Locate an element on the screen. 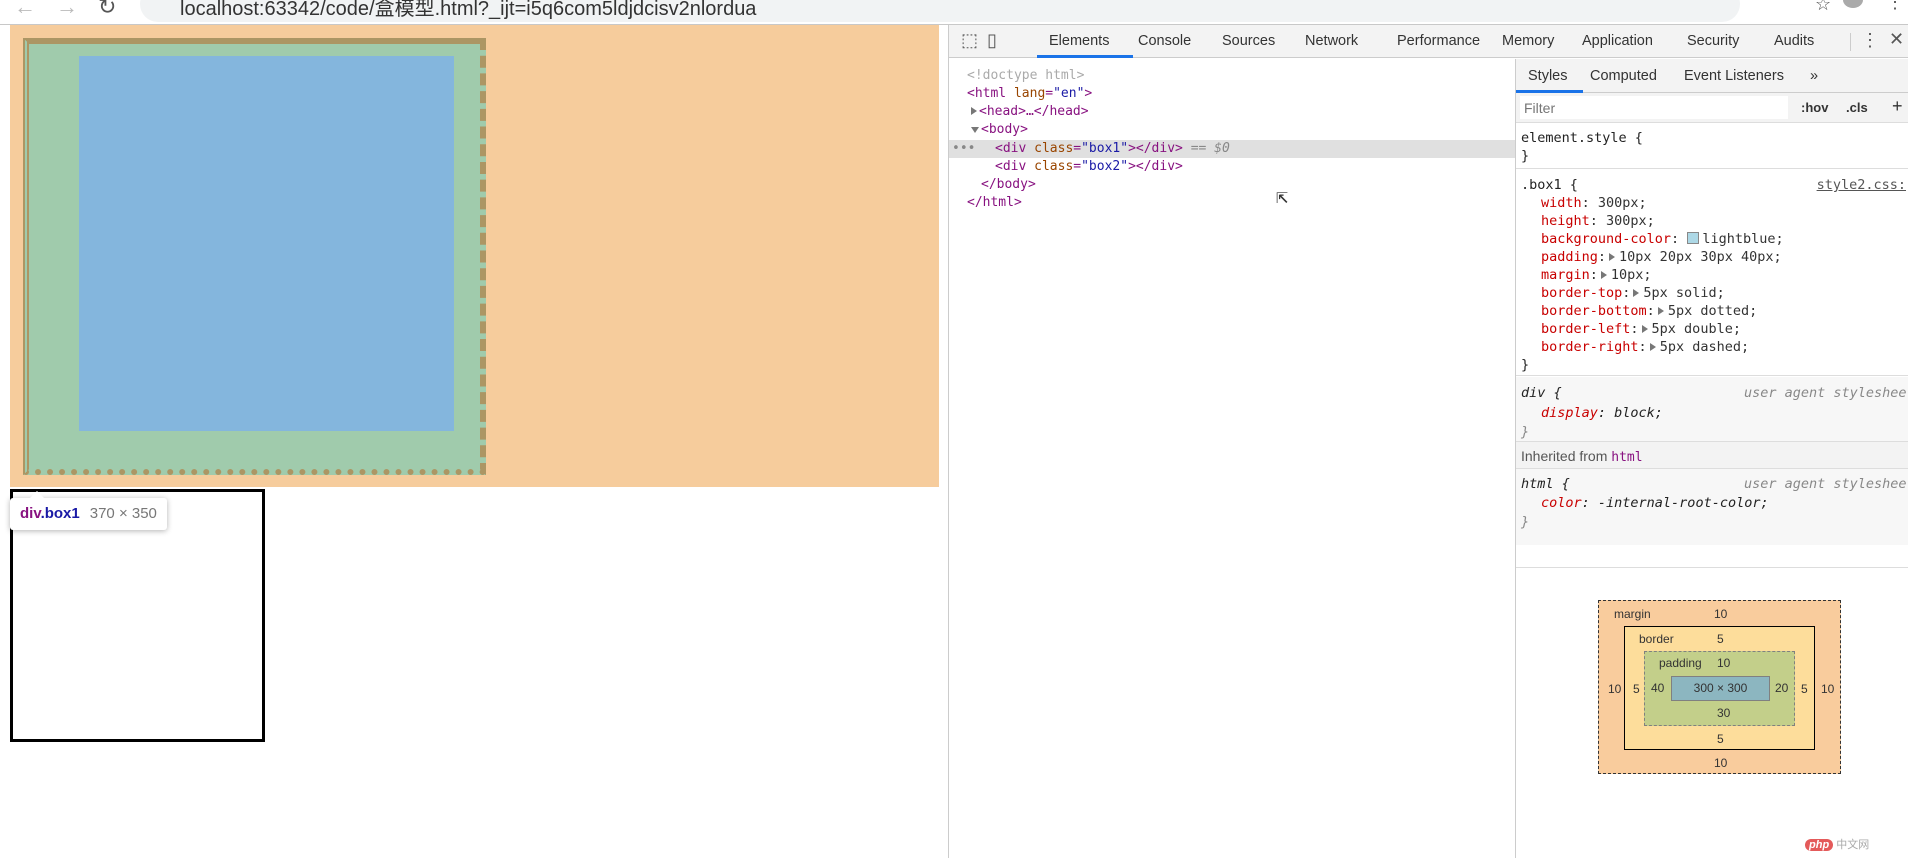  padding-right: 20 is located at coordinates (1781, 688).